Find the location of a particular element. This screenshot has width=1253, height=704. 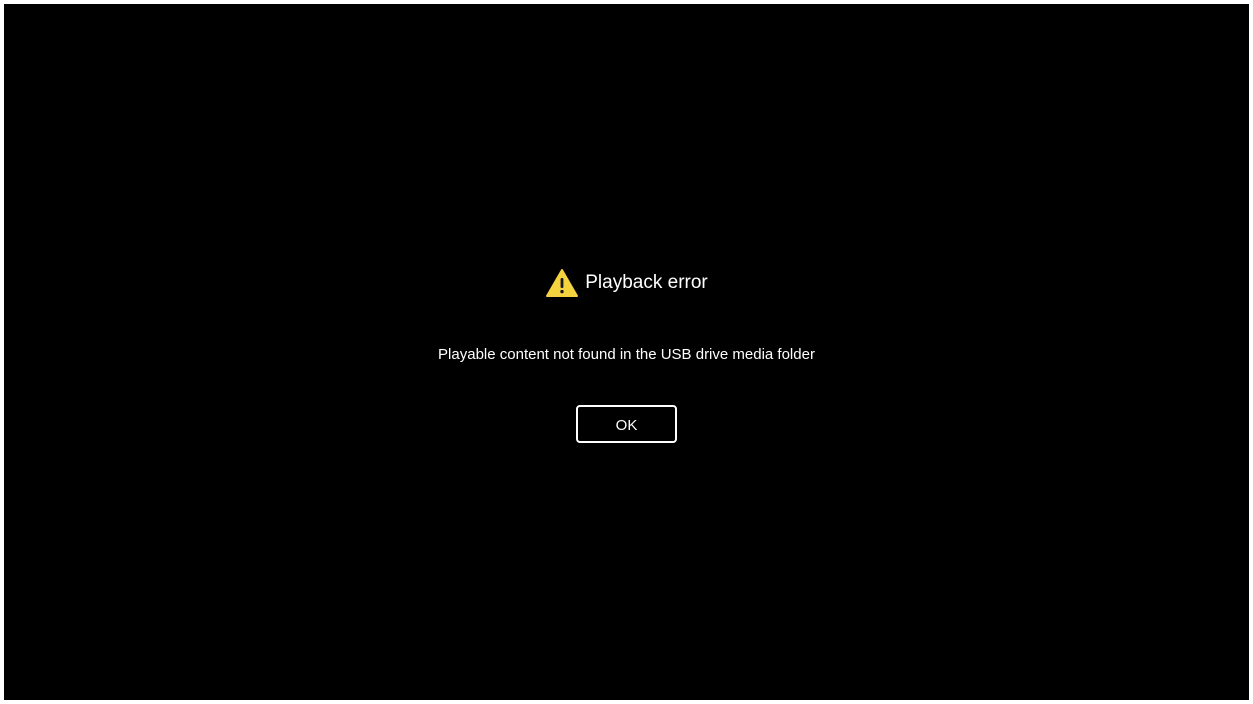

dialog-header: Playback error is located at coordinates (626, 283).